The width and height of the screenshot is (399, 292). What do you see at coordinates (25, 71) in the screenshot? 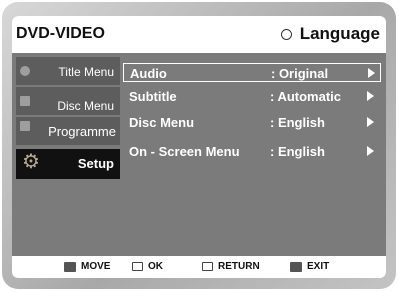
I see `disc-icon` at bounding box center [25, 71].